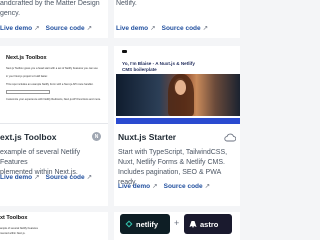 The height and width of the screenshot is (240, 320). What do you see at coordinates (65, 28) in the screenshot?
I see `material-source-code-link: Source code` at bounding box center [65, 28].